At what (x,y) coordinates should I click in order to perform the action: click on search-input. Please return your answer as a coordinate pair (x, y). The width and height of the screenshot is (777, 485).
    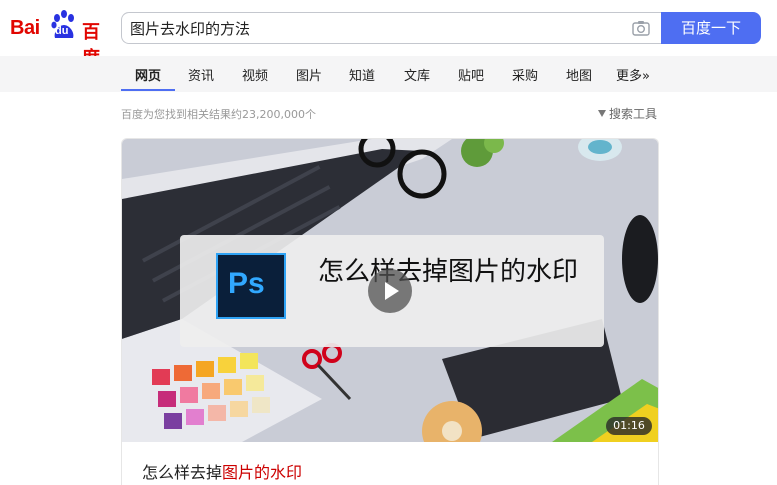
    Looking at the image, I should click on (375, 28).